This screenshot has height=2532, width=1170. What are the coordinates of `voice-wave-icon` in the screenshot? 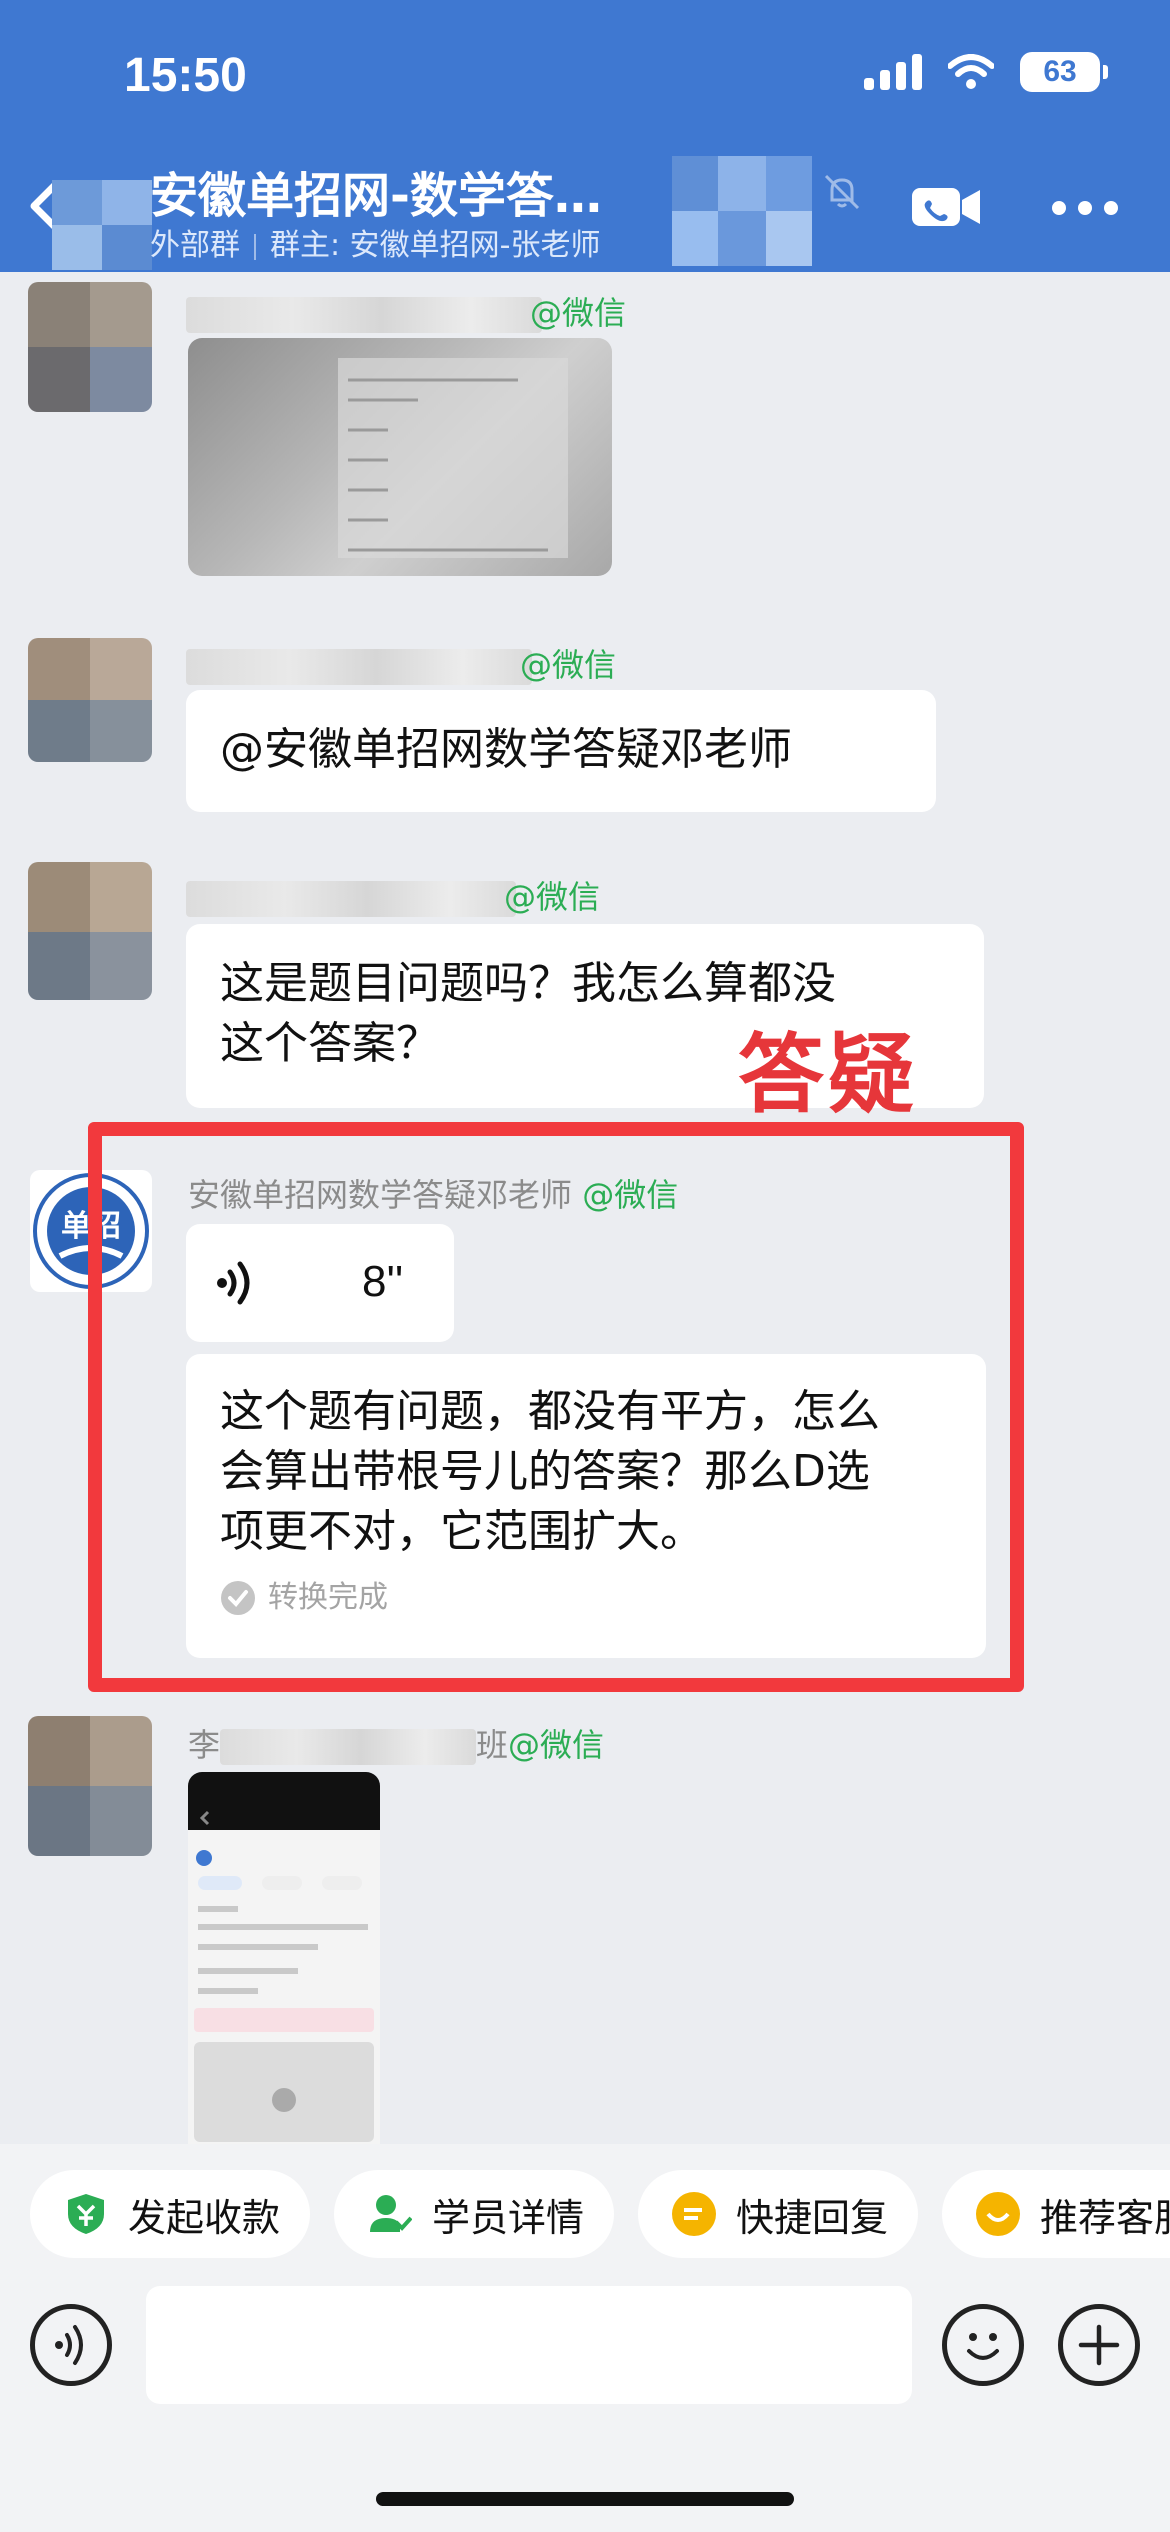 It's located at (69, 2345).